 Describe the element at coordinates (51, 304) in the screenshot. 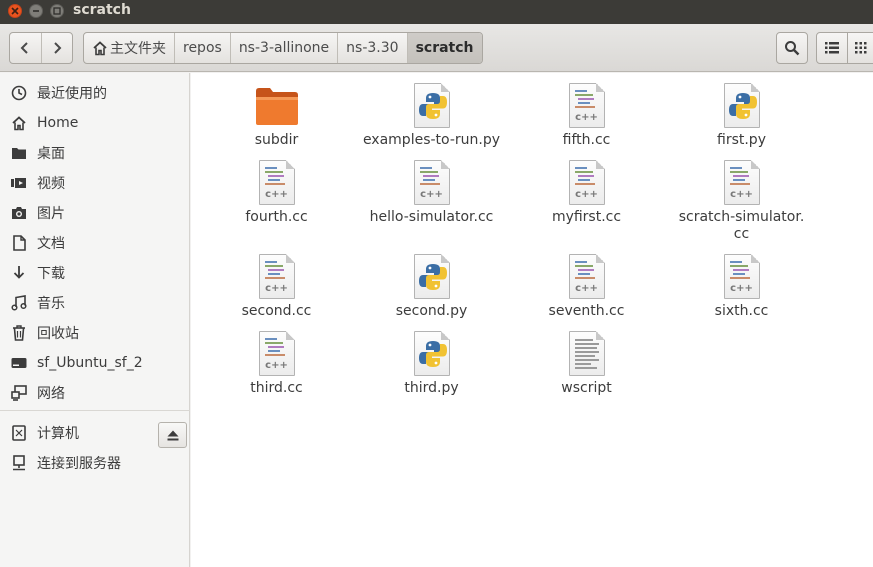

I see `sidebar-item-label: 音乐` at that location.